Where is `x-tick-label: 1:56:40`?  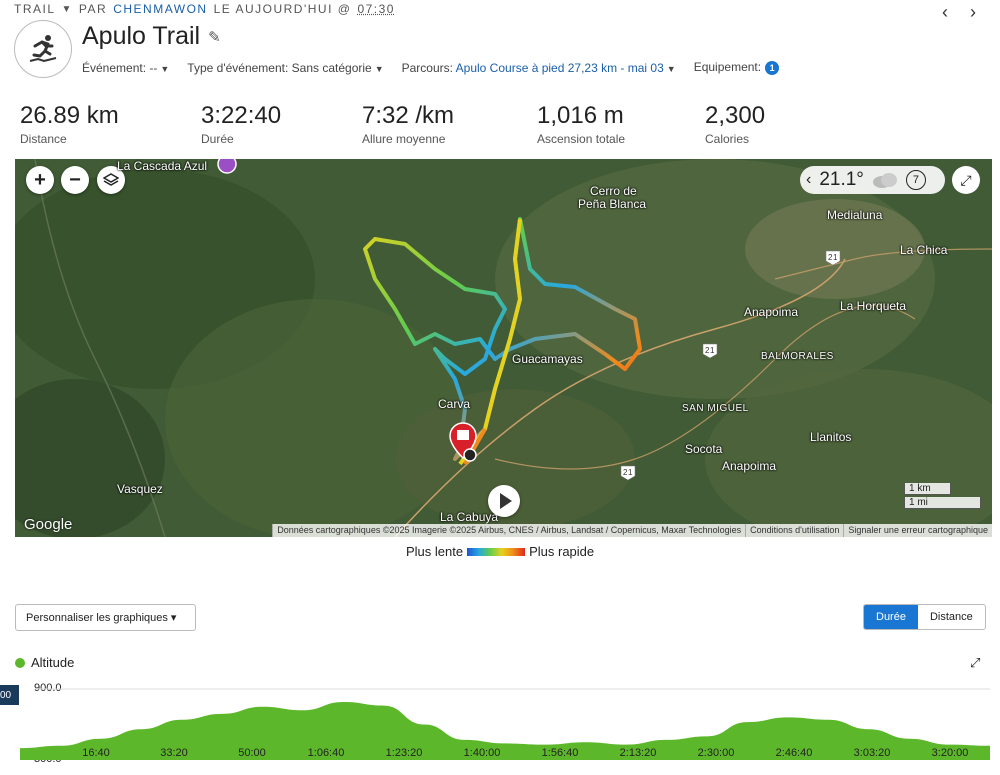 x-tick-label: 1:56:40 is located at coordinates (560, 753).